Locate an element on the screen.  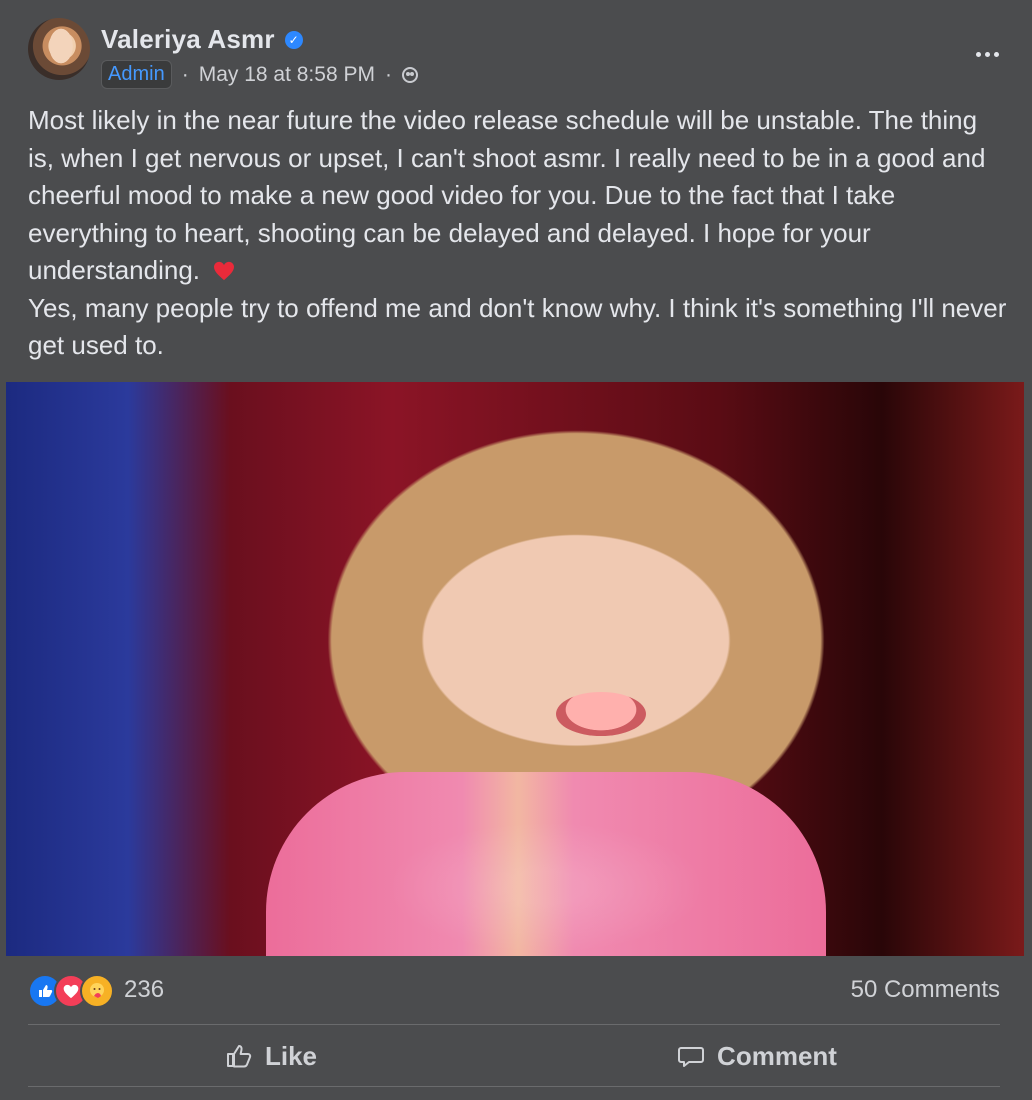
reactions-bar: 236 50 Comments is located at coordinates (514, 992).